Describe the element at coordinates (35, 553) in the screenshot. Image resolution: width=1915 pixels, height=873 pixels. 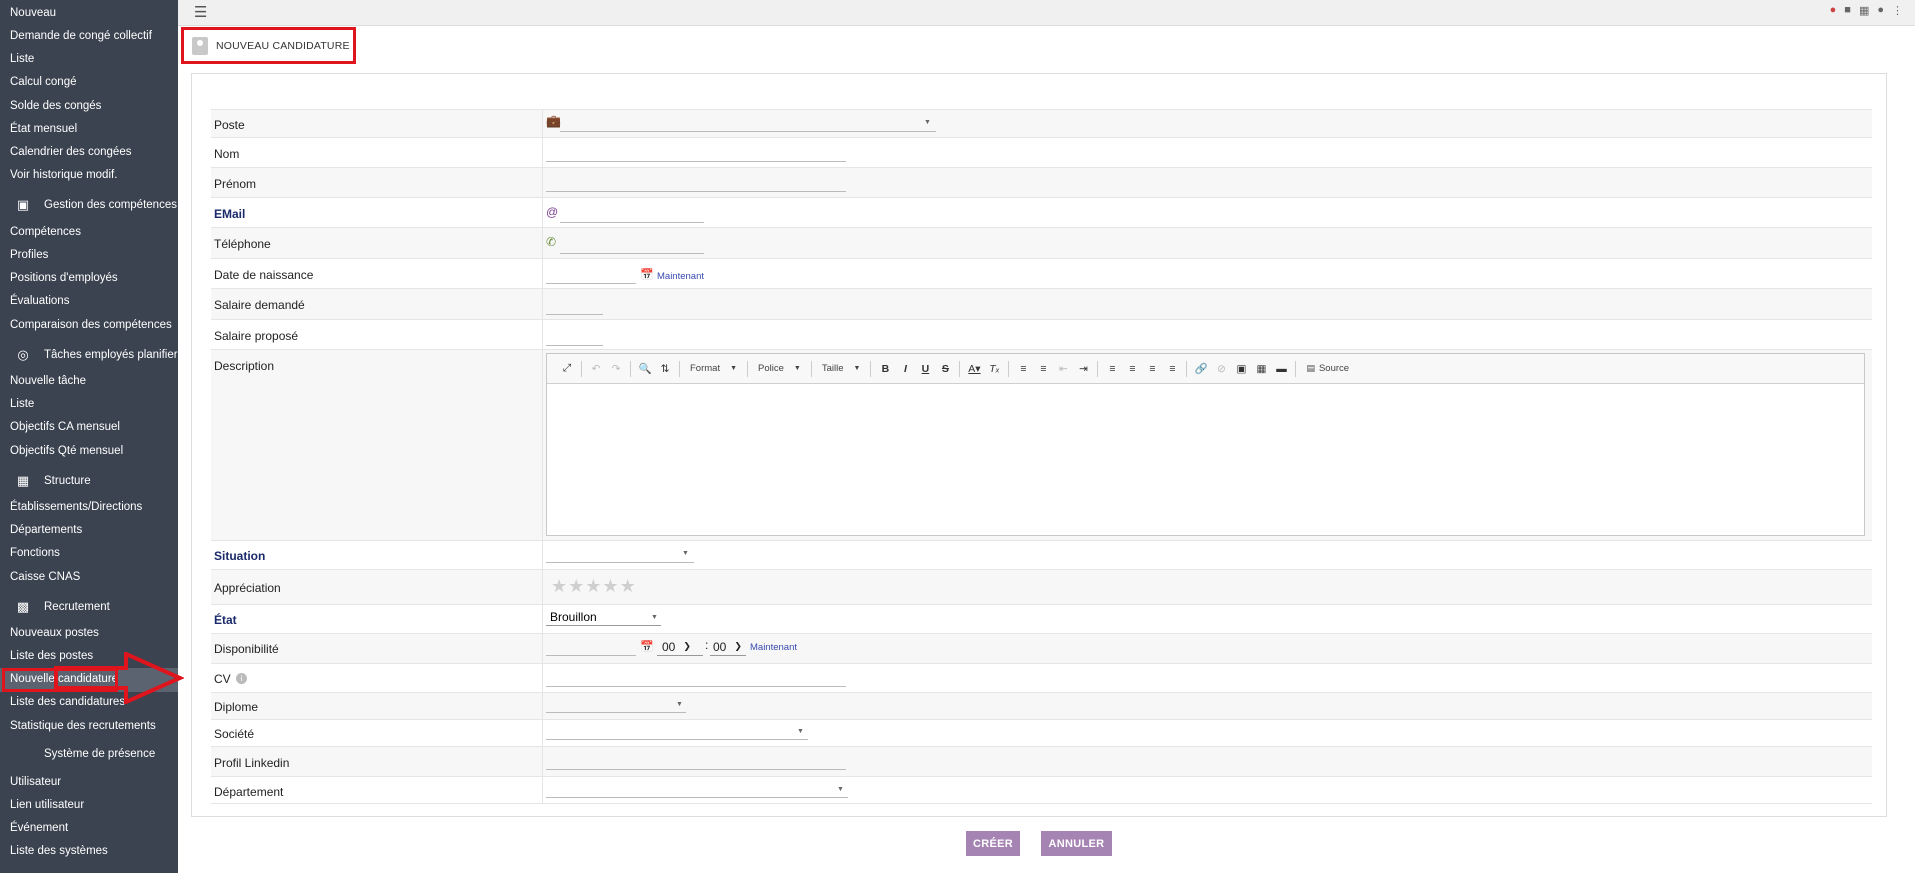
I see `sidebar-item-fonctions: Fonctions` at that location.